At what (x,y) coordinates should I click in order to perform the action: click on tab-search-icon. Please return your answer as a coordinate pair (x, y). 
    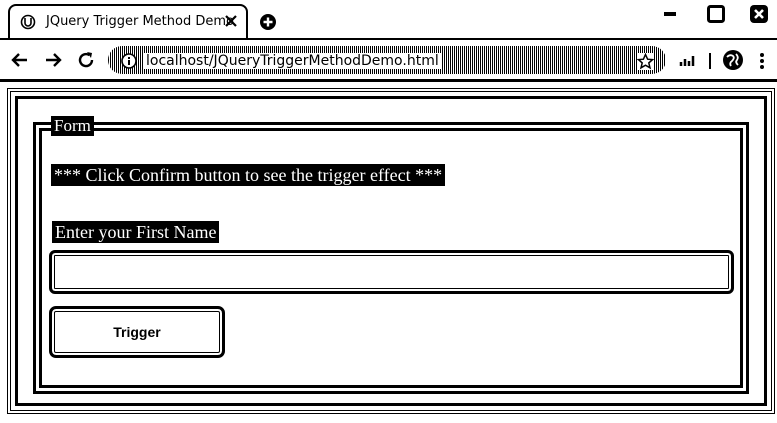
    Looking at the image, I should click on (688, 61).